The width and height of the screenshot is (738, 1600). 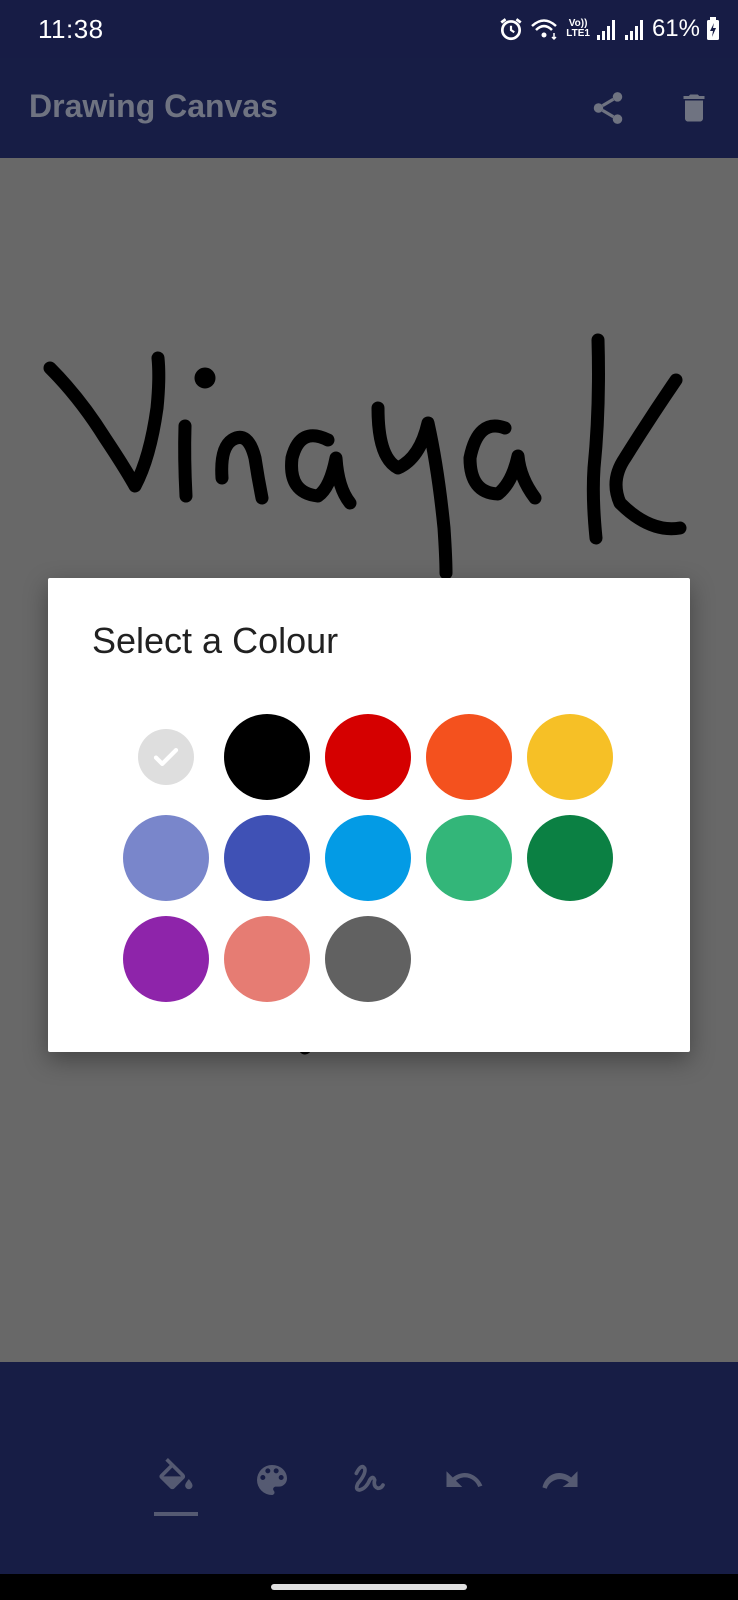 I want to click on delete-icon, so click(x=694, y=108).